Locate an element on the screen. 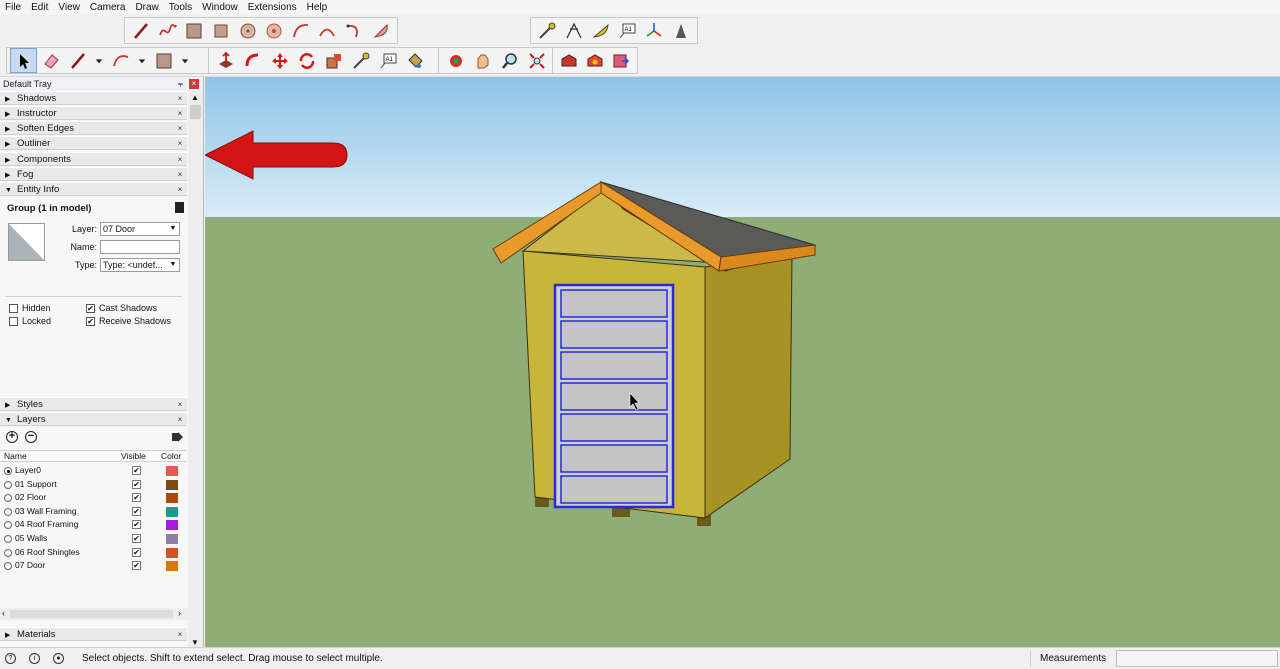 The image size is (1280, 669). menu-tools: Tools is located at coordinates (180, 8).